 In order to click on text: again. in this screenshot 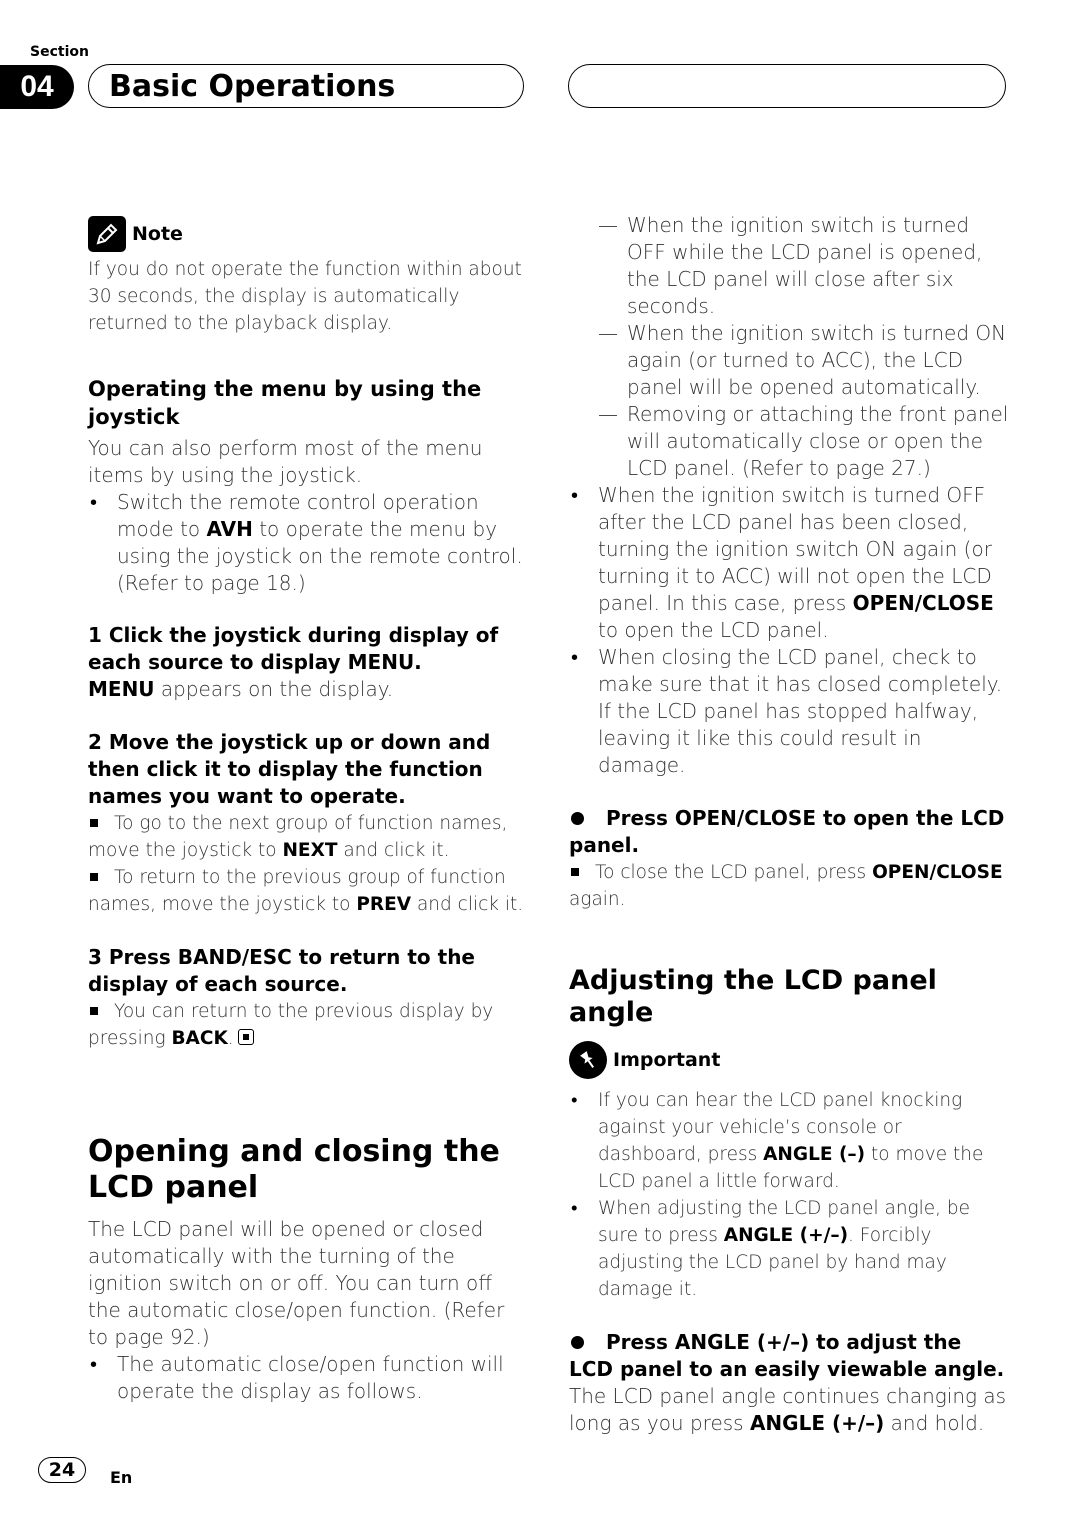, I will do `click(597, 899)`.